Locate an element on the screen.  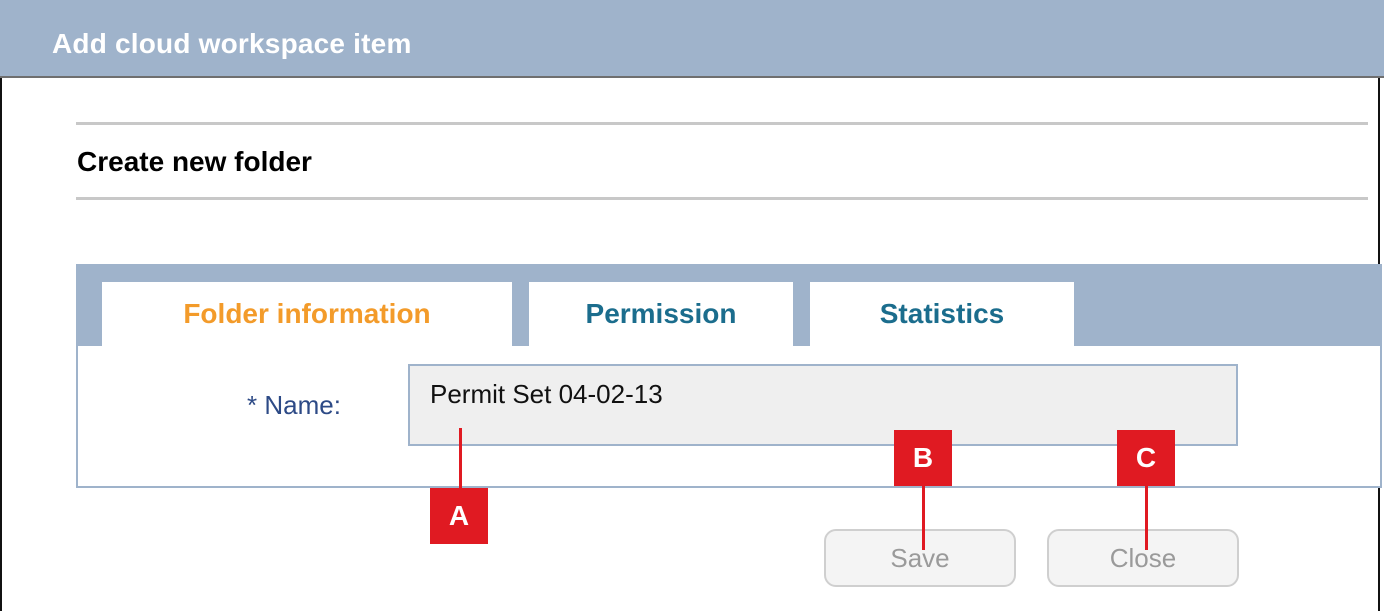
section-title: Create new folder is located at coordinates (194, 161).